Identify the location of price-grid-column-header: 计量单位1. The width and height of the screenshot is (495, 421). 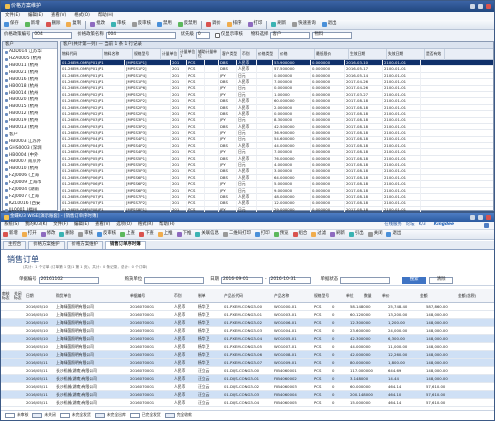
(188, 54).